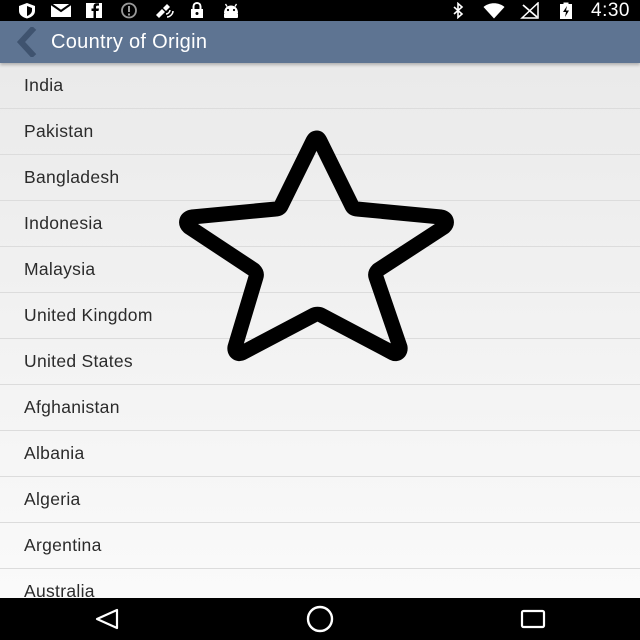 The height and width of the screenshot is (640, 640). I want to click on back-triangle-icon, so click(106, 619).